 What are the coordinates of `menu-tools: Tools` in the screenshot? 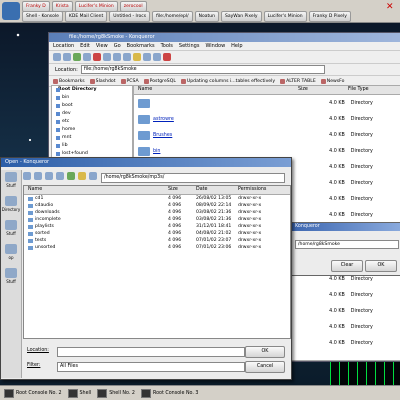 It's located at (167, 46).